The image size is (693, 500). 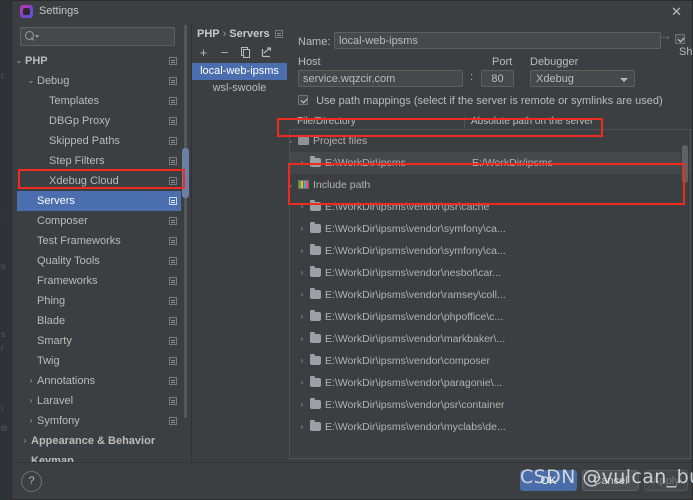 I want to click on dialog-footer: ? OK Cancel Apply, so click(x=352, y=480).